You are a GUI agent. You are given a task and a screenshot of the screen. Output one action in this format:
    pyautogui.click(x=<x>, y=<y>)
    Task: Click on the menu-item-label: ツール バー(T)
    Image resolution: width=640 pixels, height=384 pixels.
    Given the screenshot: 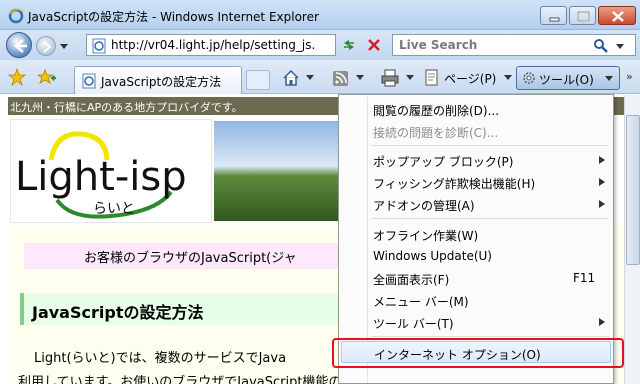 What is the action you would take?
    pyautogui.click(x=413, y=324)
    